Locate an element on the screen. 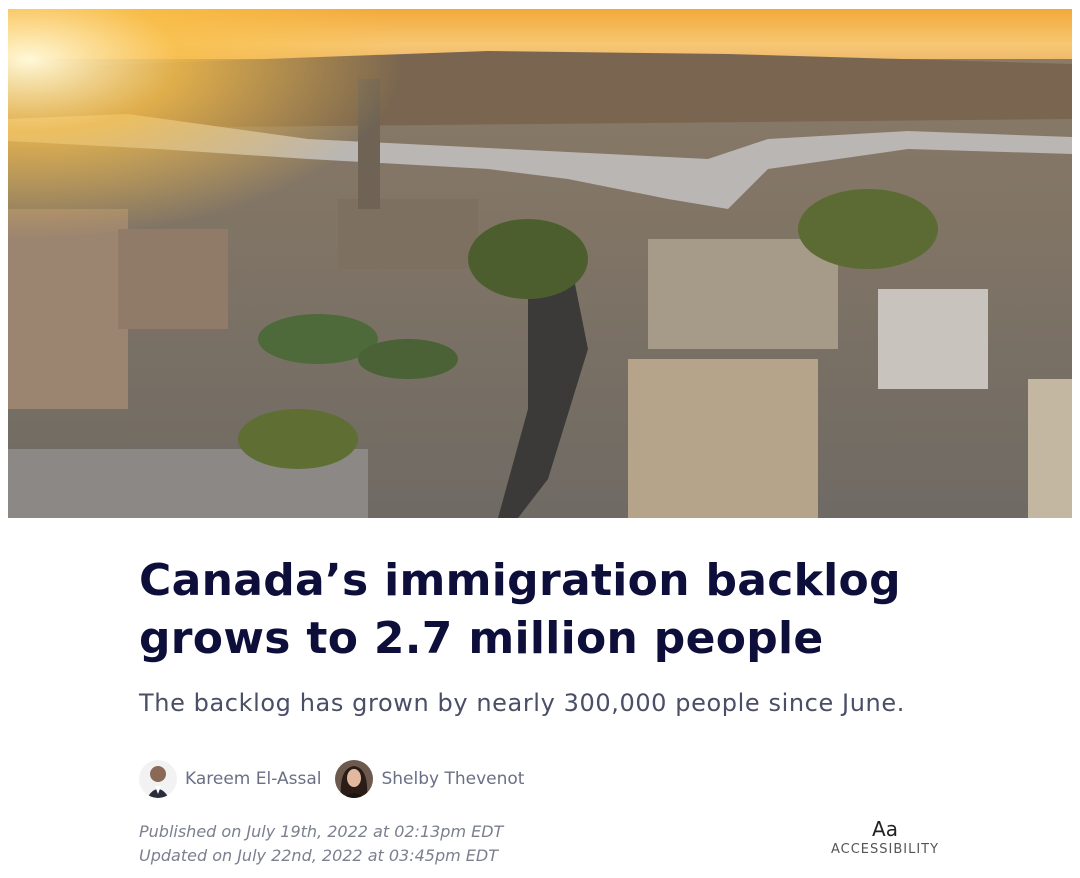  author-name: Shelby Thevenot is located at coordinates (453, 779).